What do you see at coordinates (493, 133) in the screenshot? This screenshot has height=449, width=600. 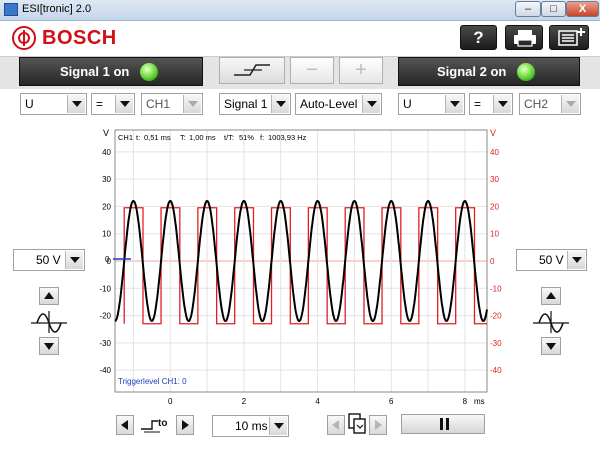 I see `y-unit-right: V` at bounding box center [493, 133].